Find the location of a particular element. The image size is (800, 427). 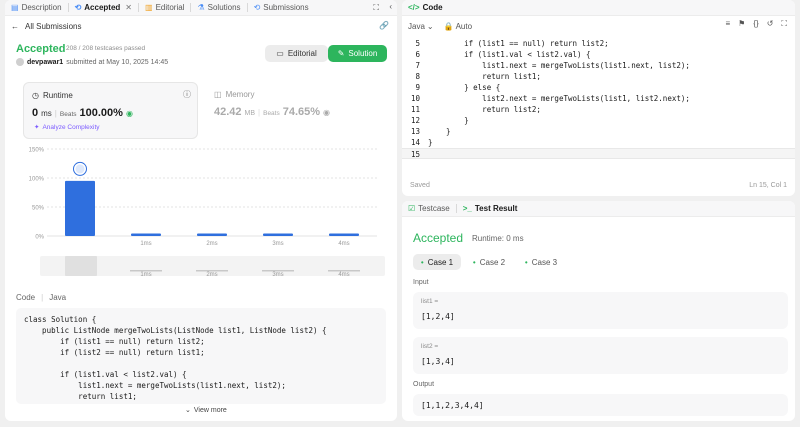

x-tick-label: 4ms is located at coordinates (343, 244).